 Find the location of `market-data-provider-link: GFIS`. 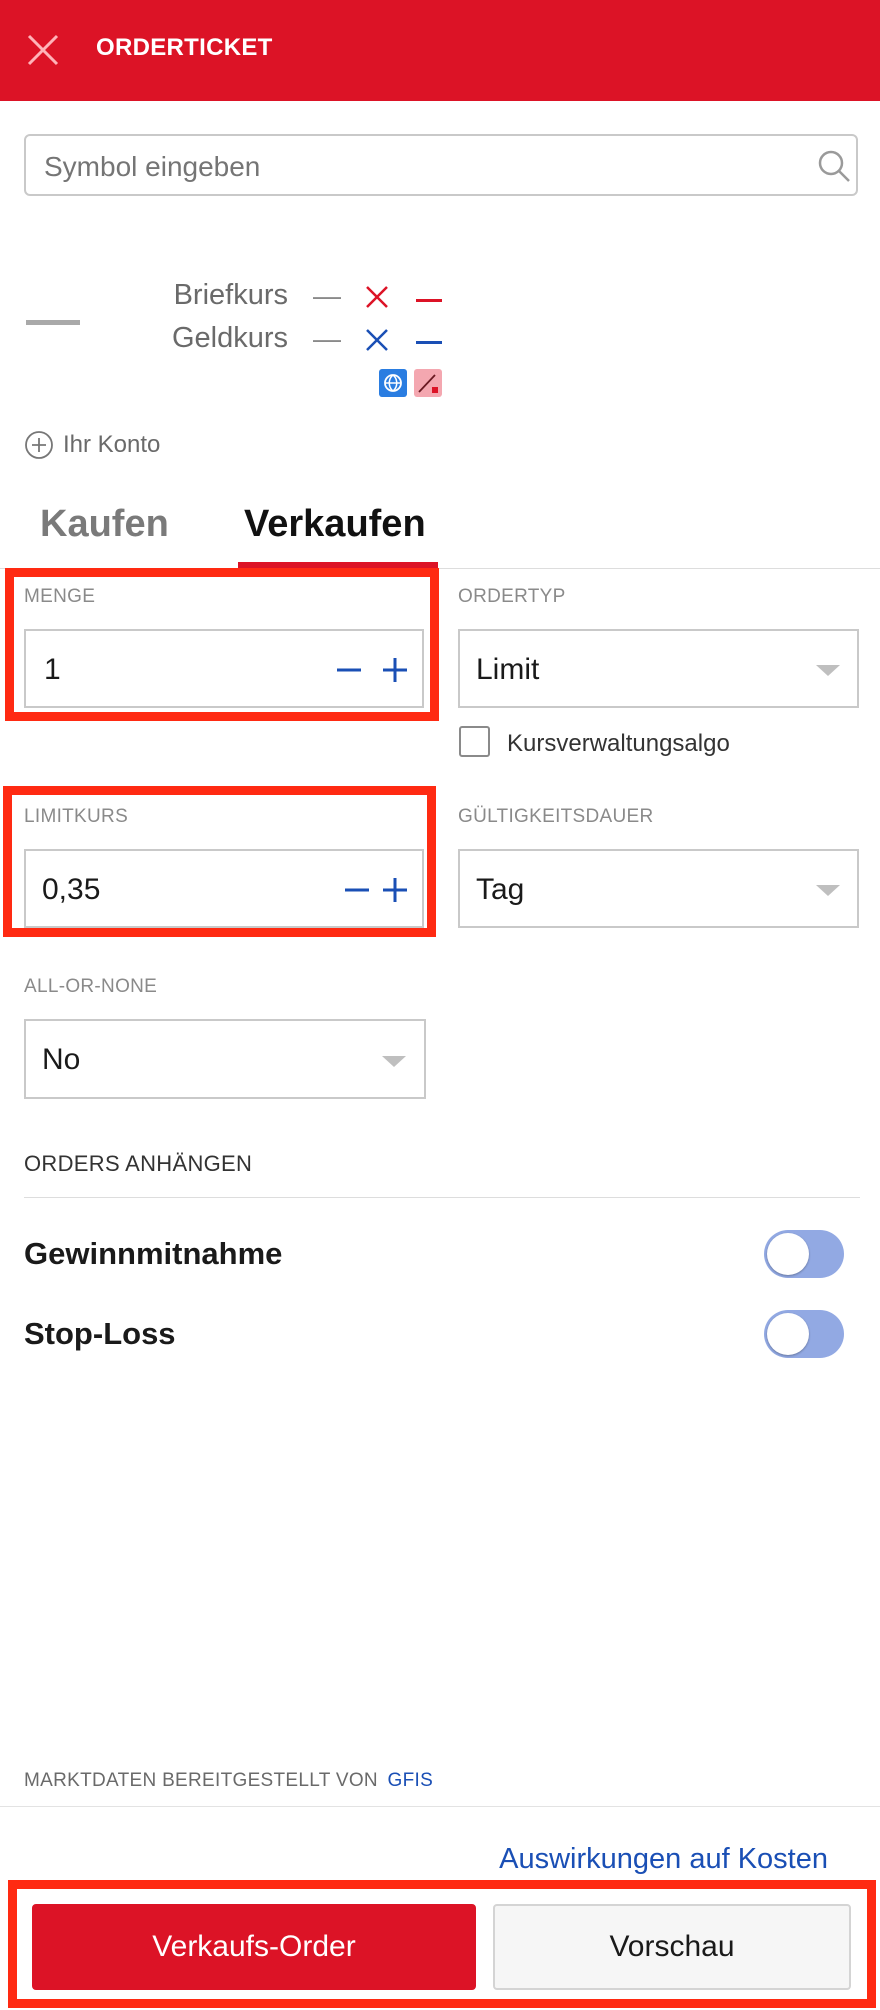

market-data-provider-link: GFIS is located at coordinates (411, 1780).